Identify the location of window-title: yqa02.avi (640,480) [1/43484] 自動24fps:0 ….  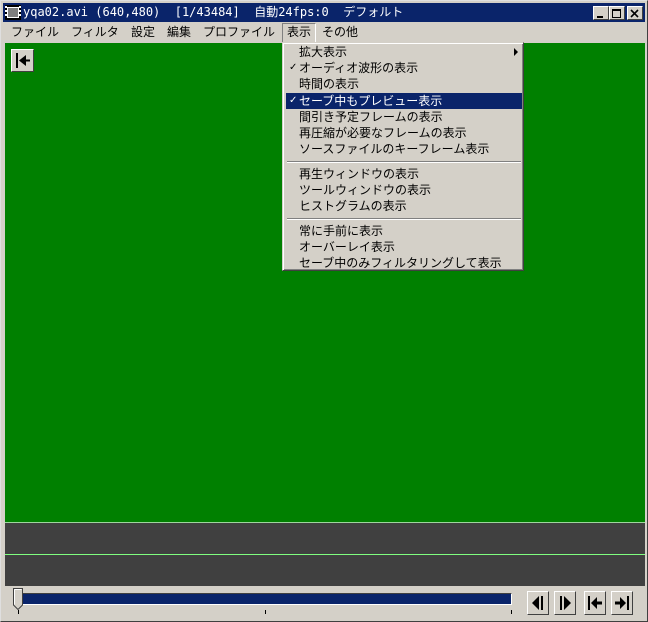
(213, 12).